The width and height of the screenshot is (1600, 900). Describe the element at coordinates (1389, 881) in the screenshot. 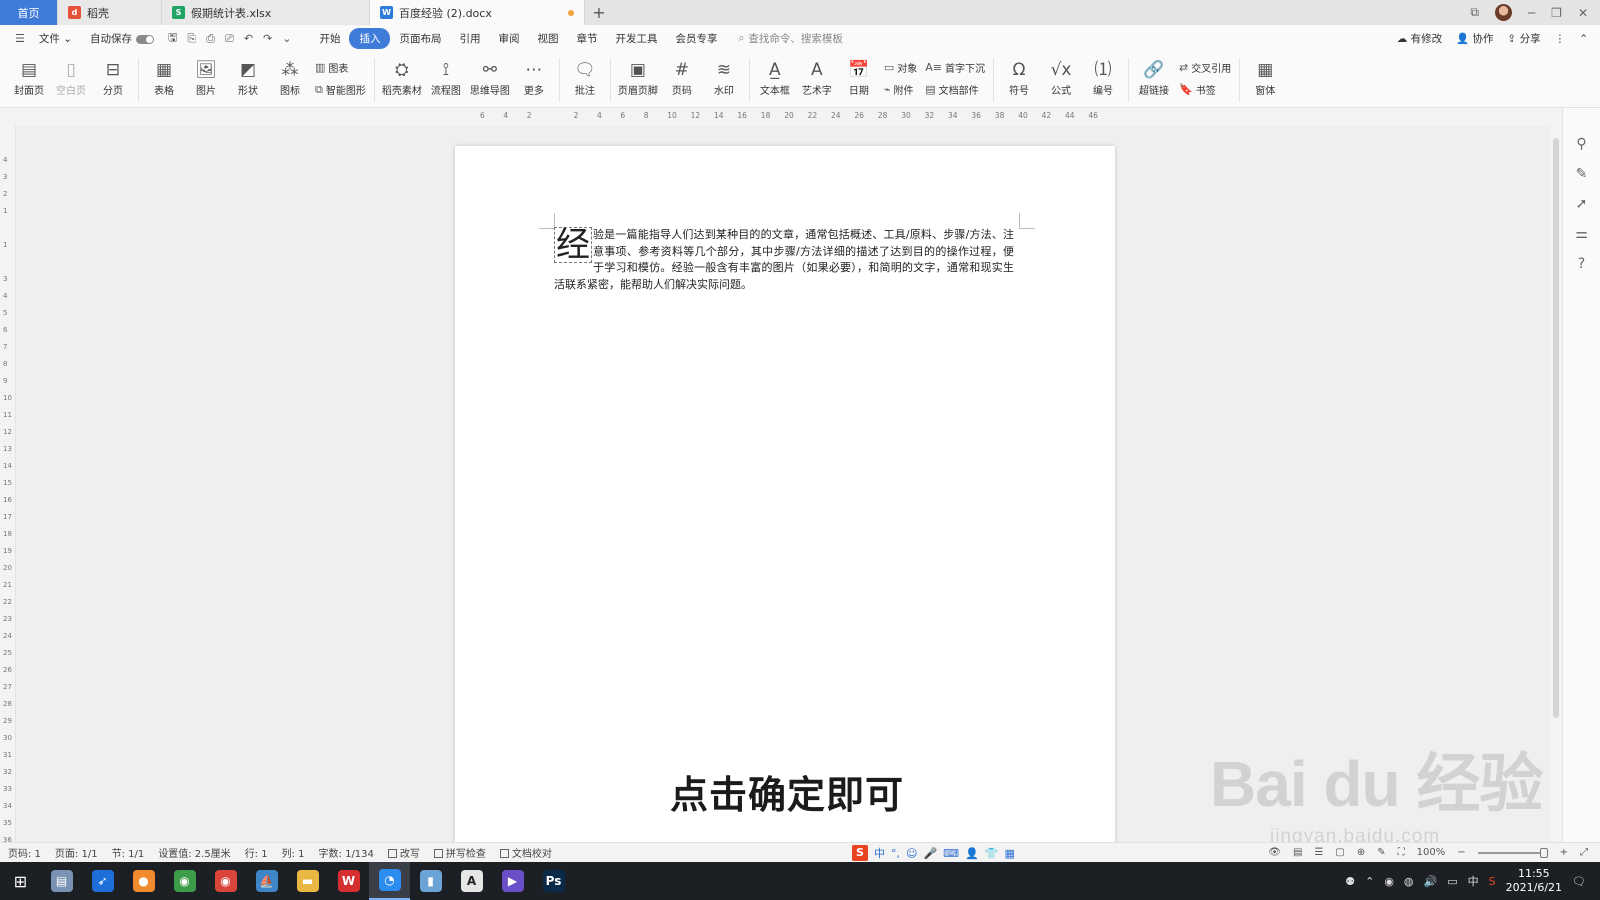

I see `tray-app-icon: ◉` at that location.